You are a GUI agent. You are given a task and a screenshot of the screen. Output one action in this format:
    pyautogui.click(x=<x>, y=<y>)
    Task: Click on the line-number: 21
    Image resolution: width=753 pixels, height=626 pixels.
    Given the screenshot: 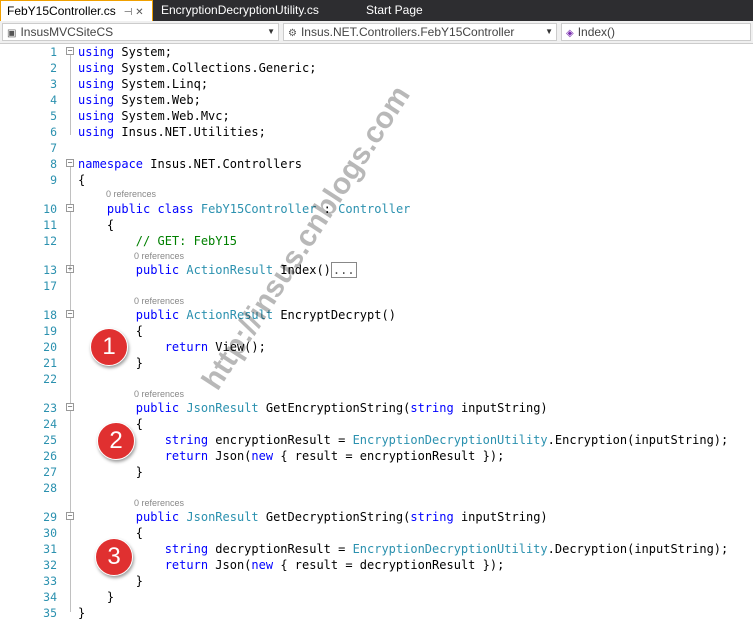 What is the action you would take?
    pyautogui.click(x=50, y=363)
    